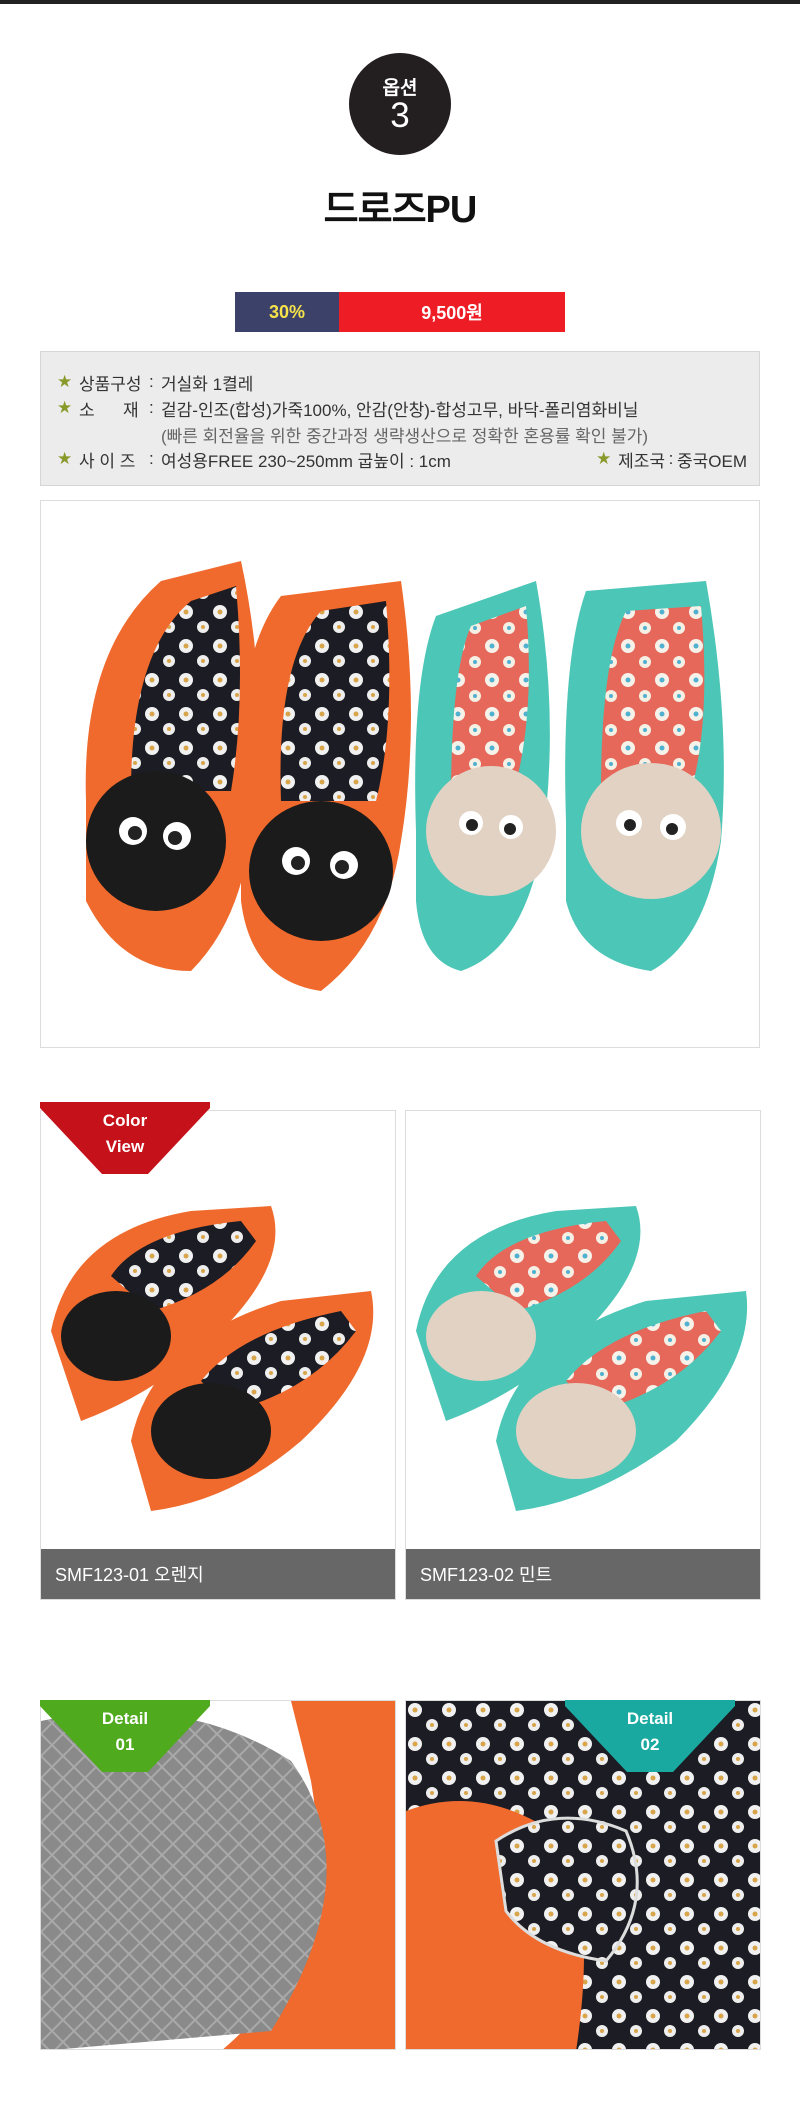 Image resolution: width=800 pixels, height=2105 pixels. I want to click on origin-value: 중국OEM, so click(711, 461).